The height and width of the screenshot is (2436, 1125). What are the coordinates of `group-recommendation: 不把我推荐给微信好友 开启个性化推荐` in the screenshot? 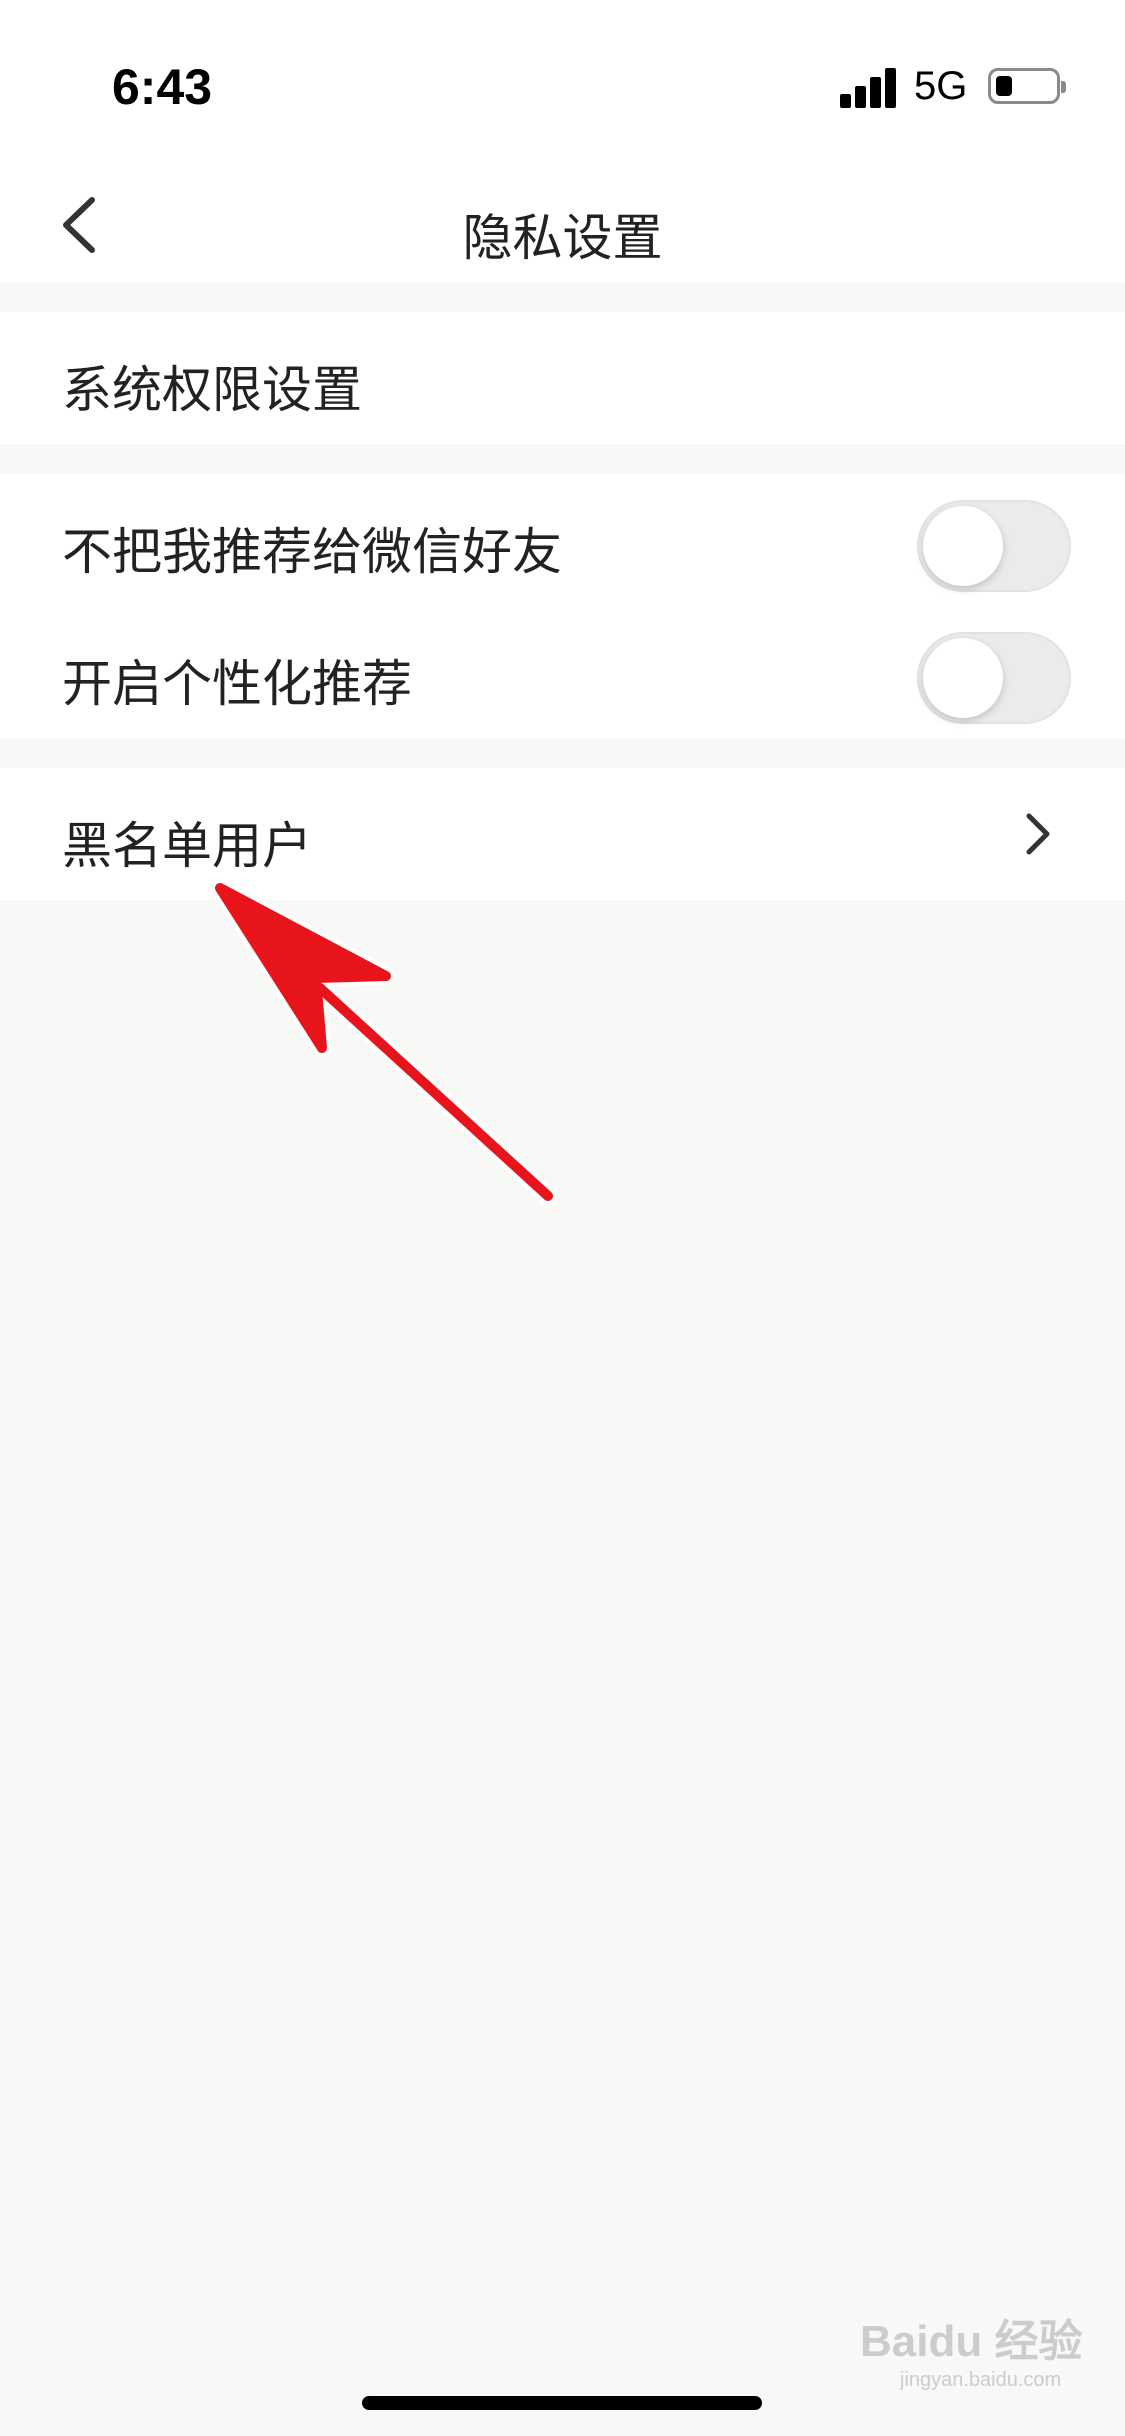 It's located at (562, 606).